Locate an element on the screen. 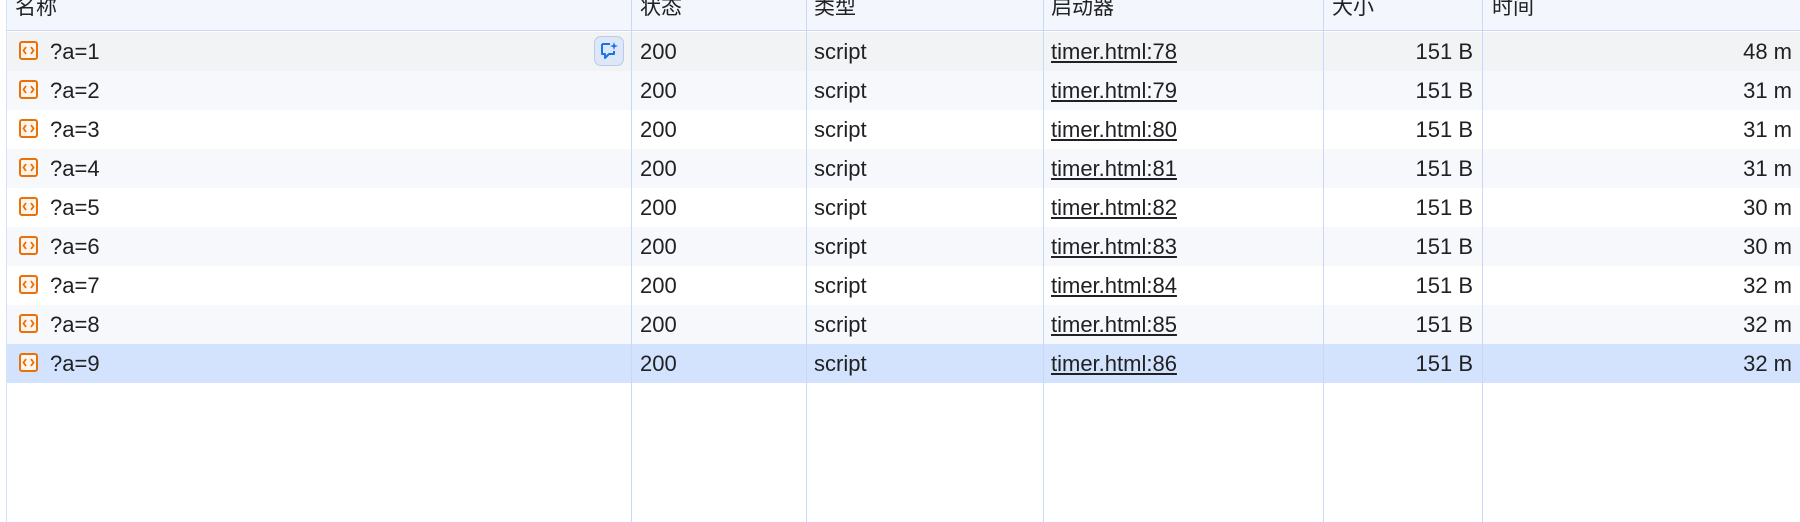 The width and height of the screenshot is (1800, 522). request-initiator: timer.html:80 is located at coordinates (1181, 129).